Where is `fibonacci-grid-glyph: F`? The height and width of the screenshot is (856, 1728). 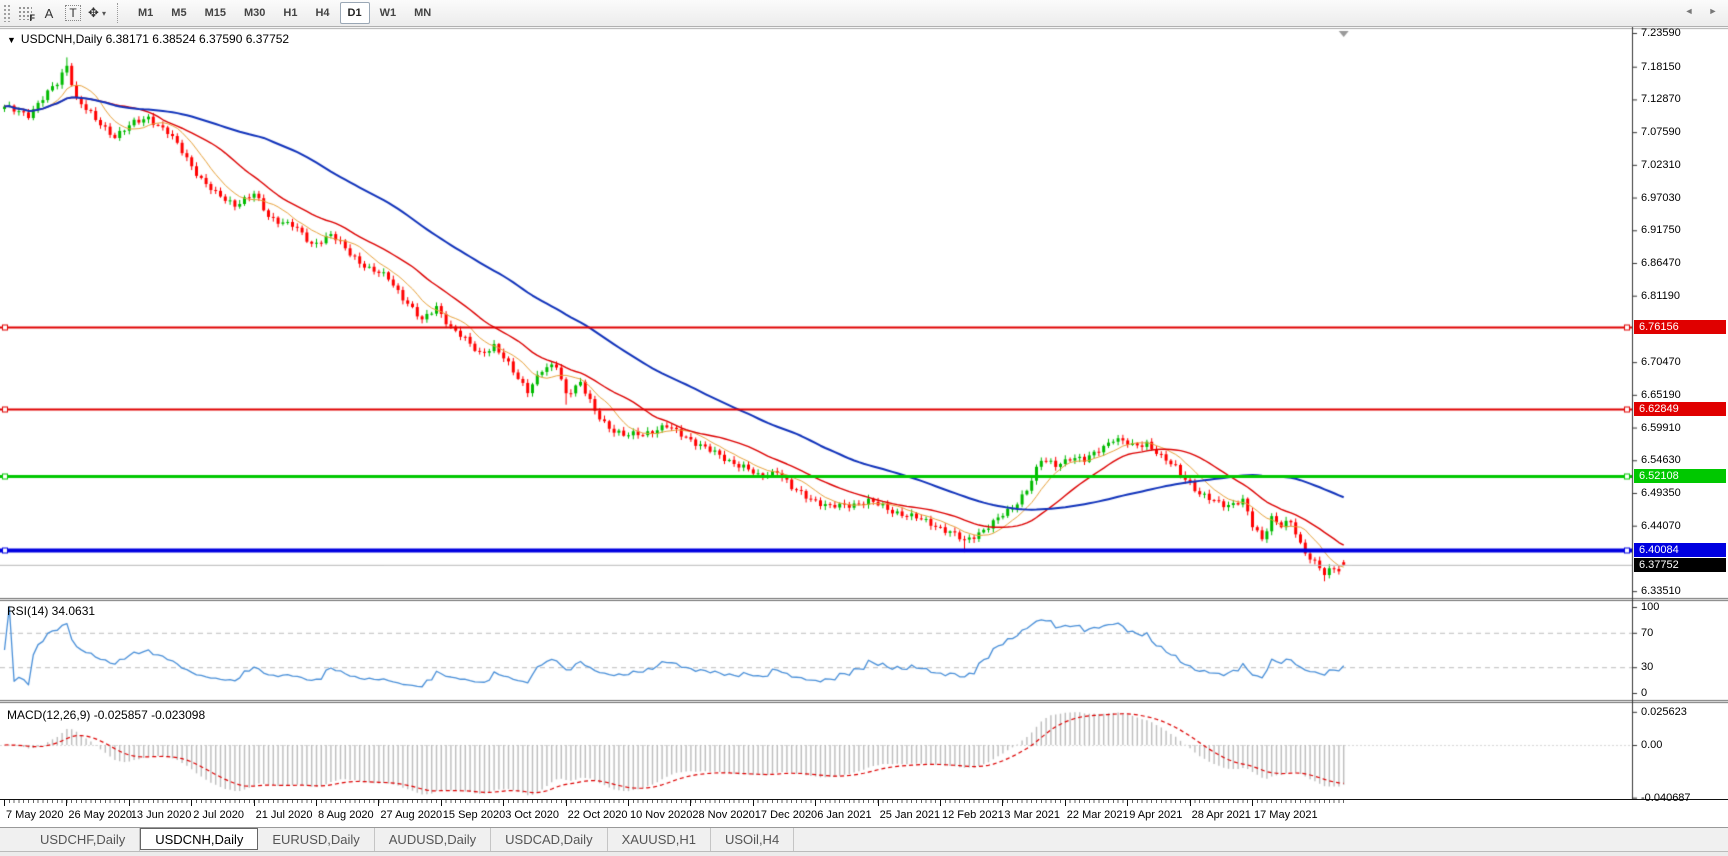 fibonacci-grid-glyph: F is located at coordinates (26, 14).